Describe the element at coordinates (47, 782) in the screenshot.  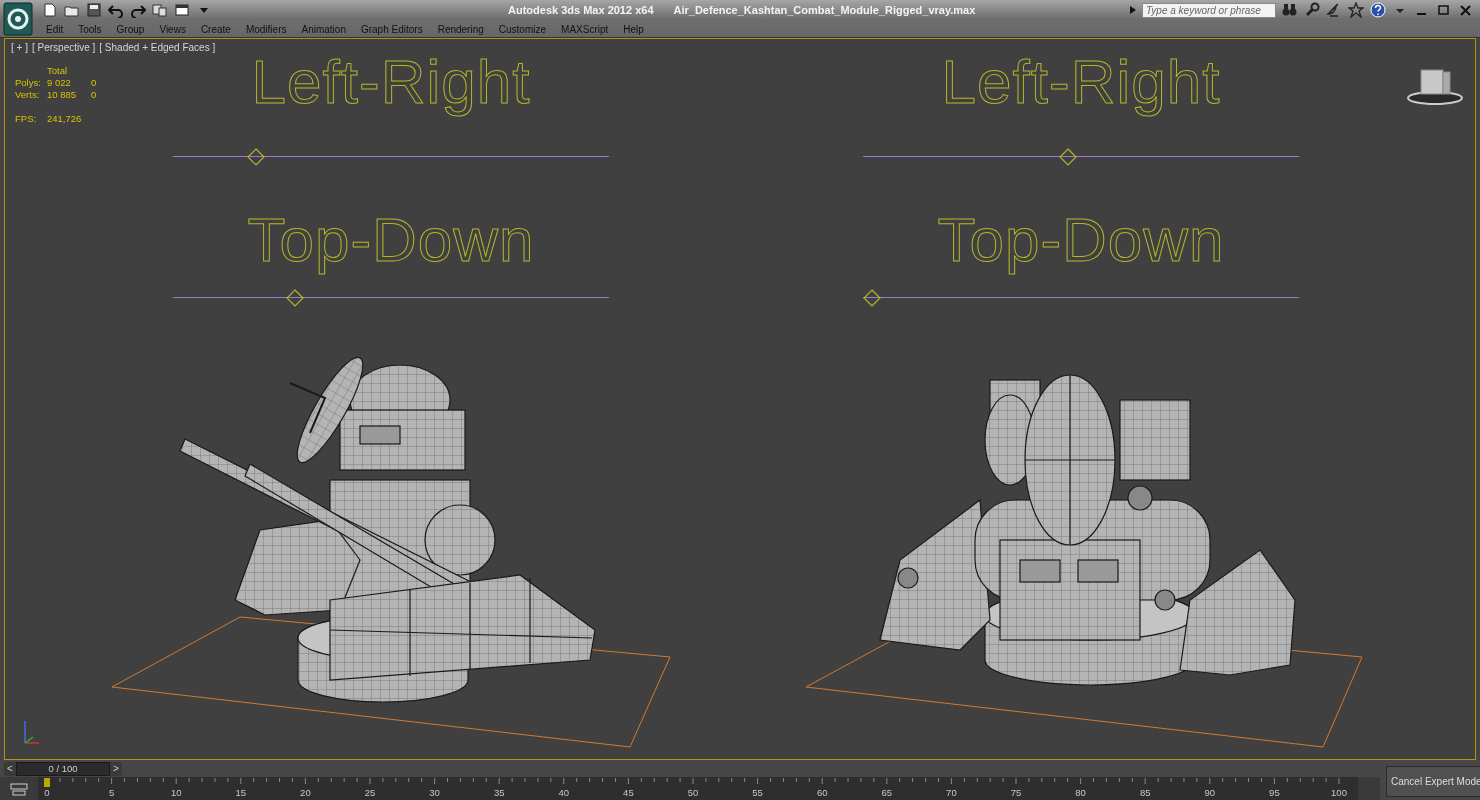
I see `current-frame-marker` at that location.